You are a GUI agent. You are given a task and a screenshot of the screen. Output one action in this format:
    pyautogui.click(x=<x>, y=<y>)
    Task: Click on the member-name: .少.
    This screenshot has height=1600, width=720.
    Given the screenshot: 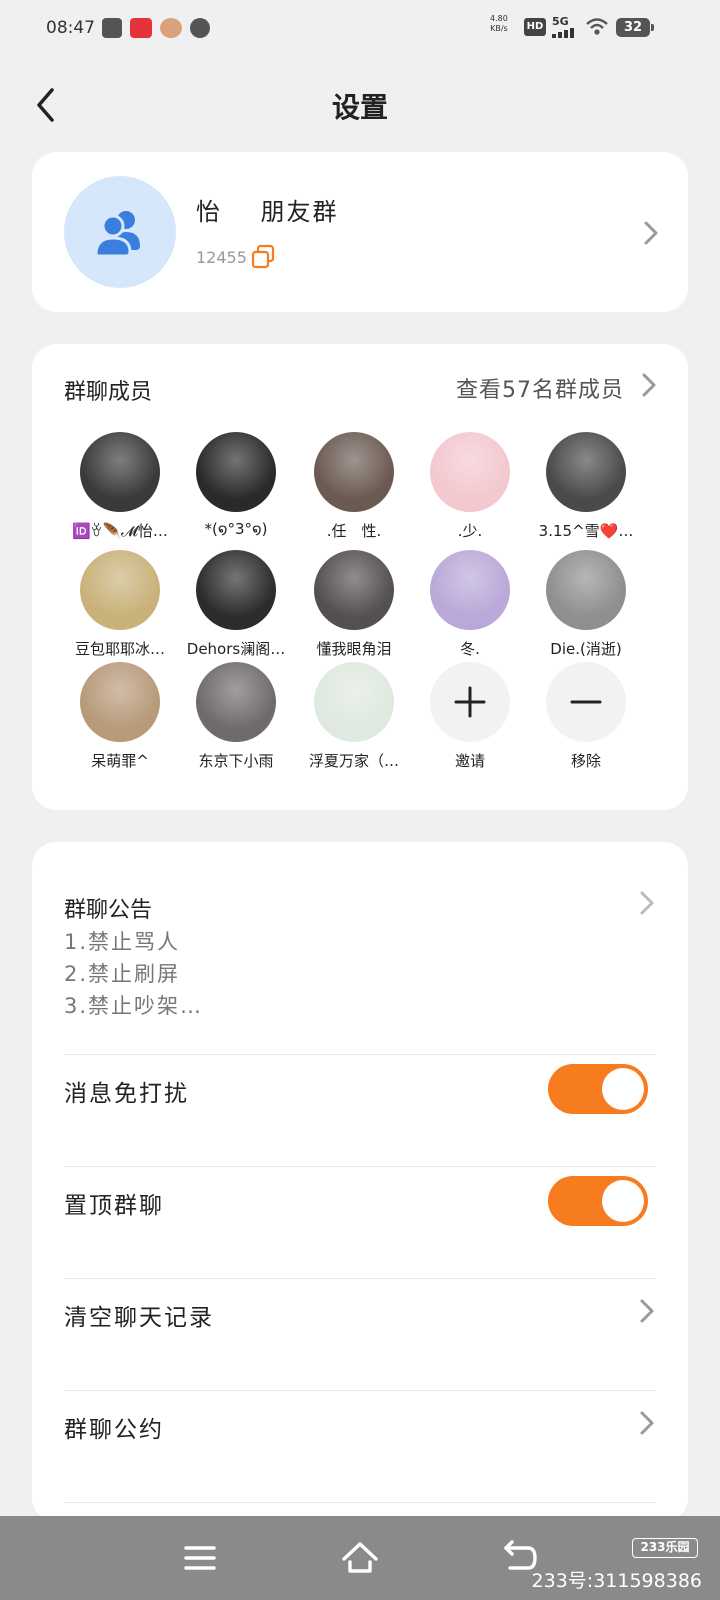 What is the action you would take?
    pyautogui.click(x=470, y=531)
    